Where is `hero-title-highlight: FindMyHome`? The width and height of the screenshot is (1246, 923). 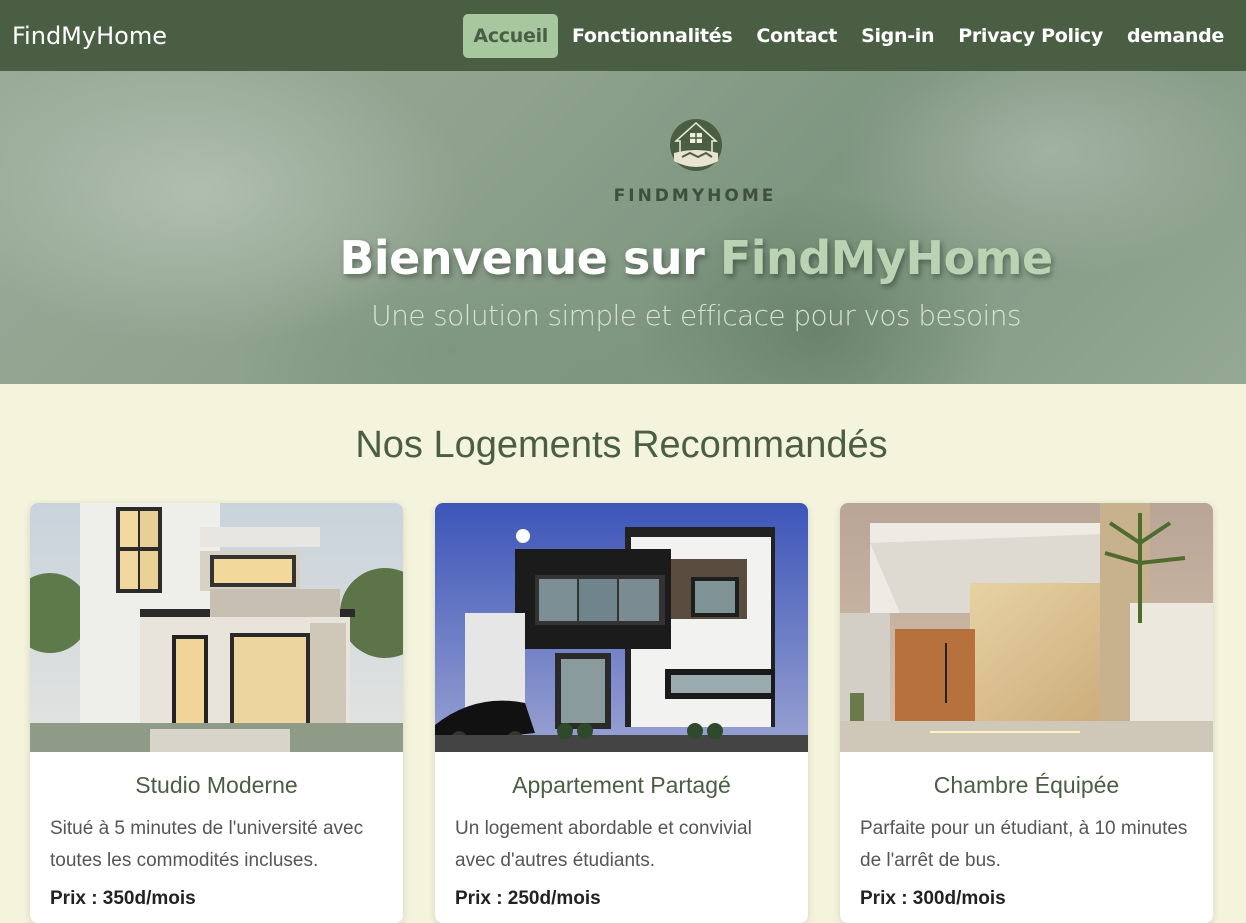 hero-title-highlight: FindMyHome is located at coordinates (886, 258).